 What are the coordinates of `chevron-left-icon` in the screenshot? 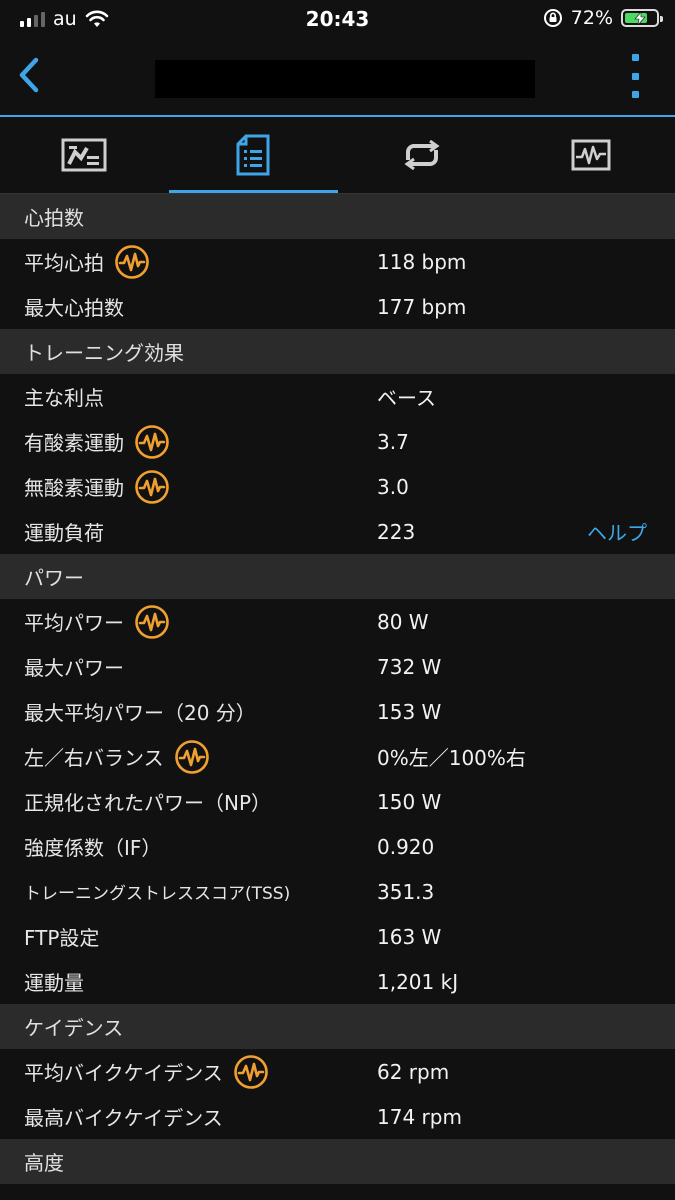 It's located at (29, 75).